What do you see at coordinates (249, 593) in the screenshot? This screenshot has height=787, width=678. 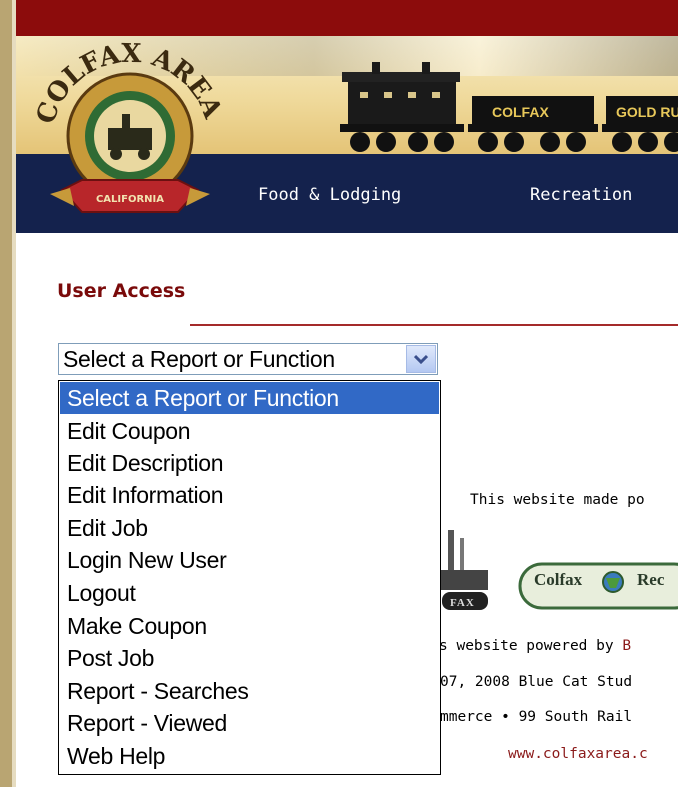 I see `option-logout: Logout` at bounding box center [249, 593].